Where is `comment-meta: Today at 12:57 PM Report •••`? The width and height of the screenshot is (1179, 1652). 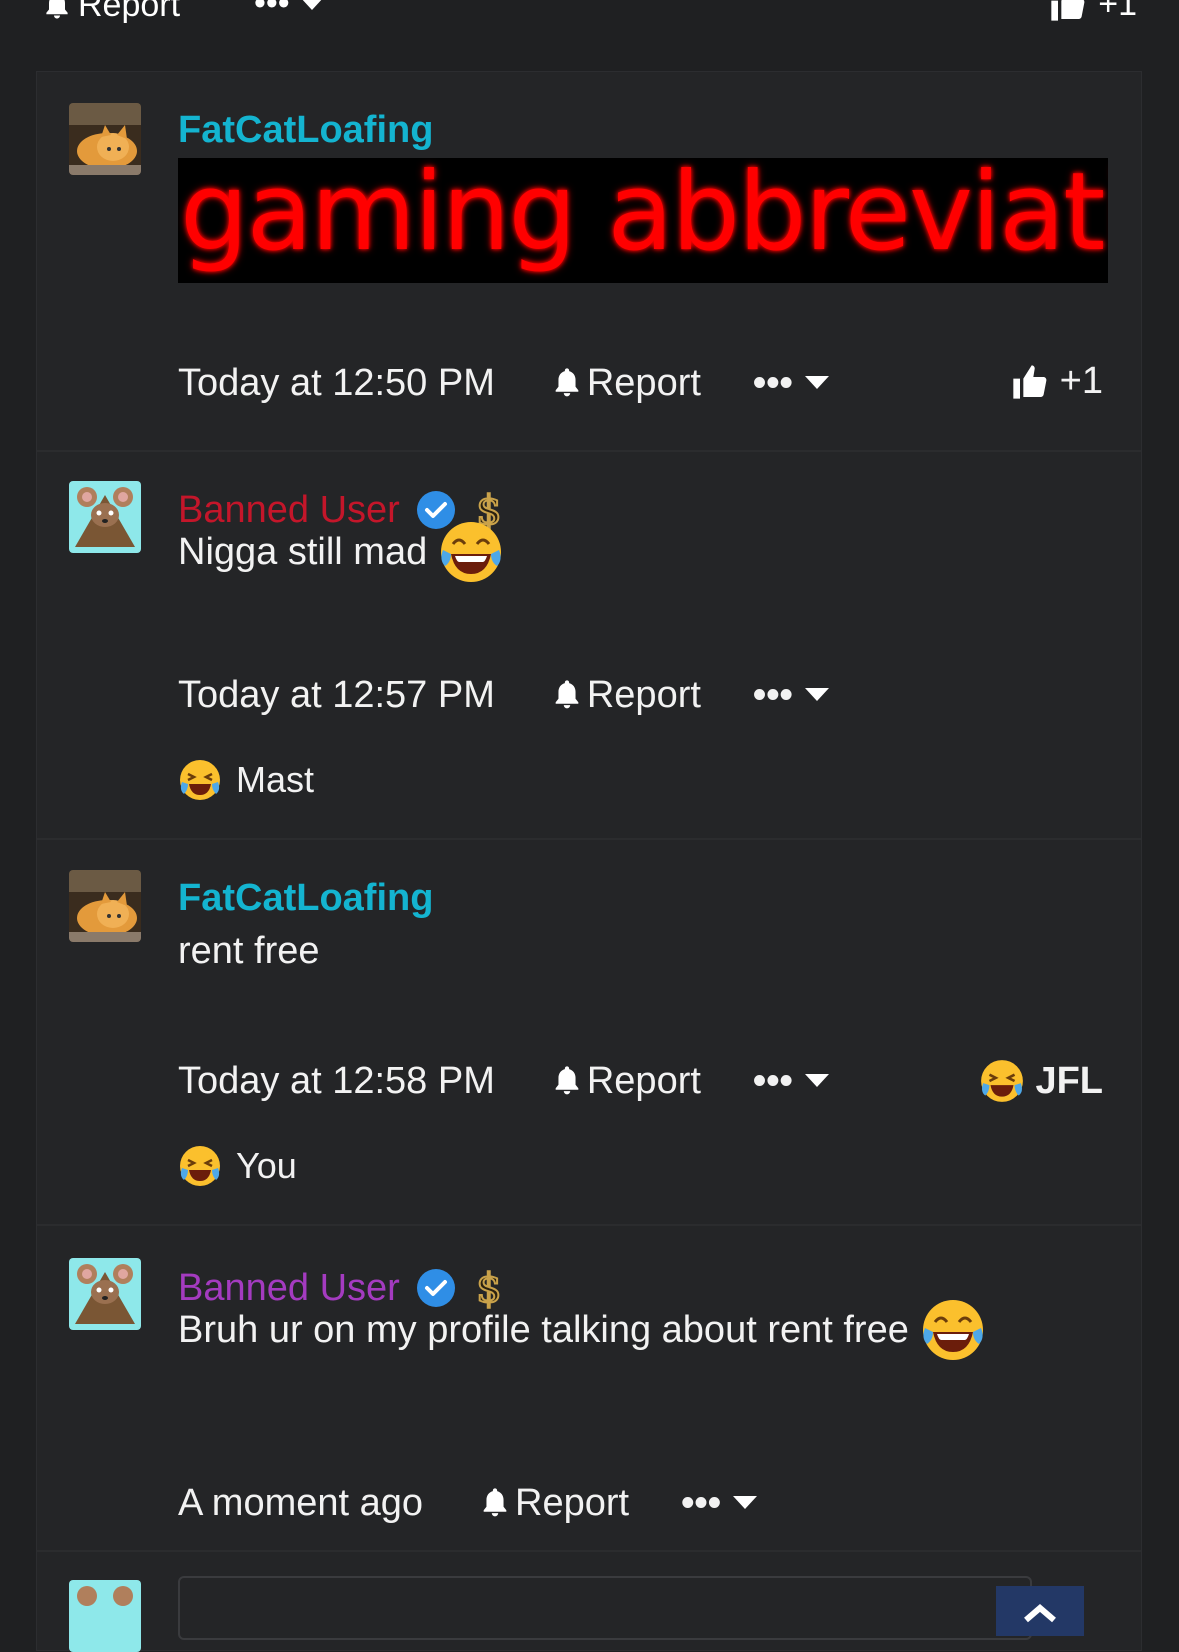 comment-meta: Today at 12:57 PM Report ••• is located at coordinates (503, 695).